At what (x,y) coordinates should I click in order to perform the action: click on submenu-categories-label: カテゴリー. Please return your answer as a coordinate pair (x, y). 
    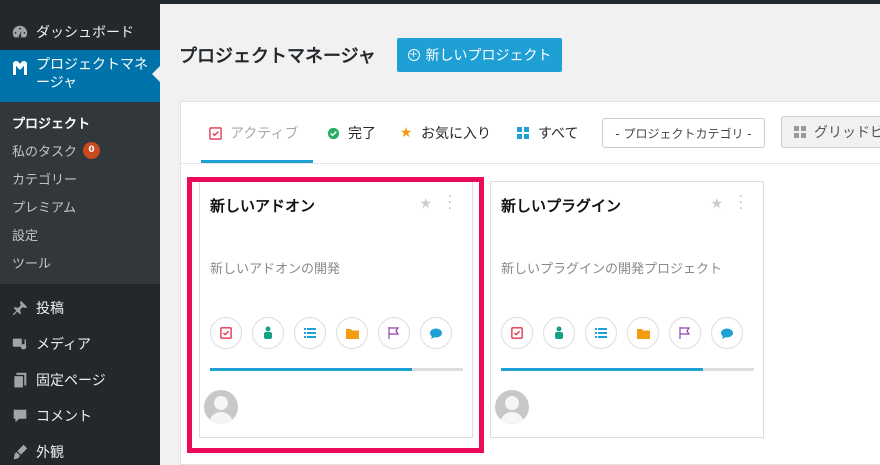
    Looking at the image, I should click on (45, 180).